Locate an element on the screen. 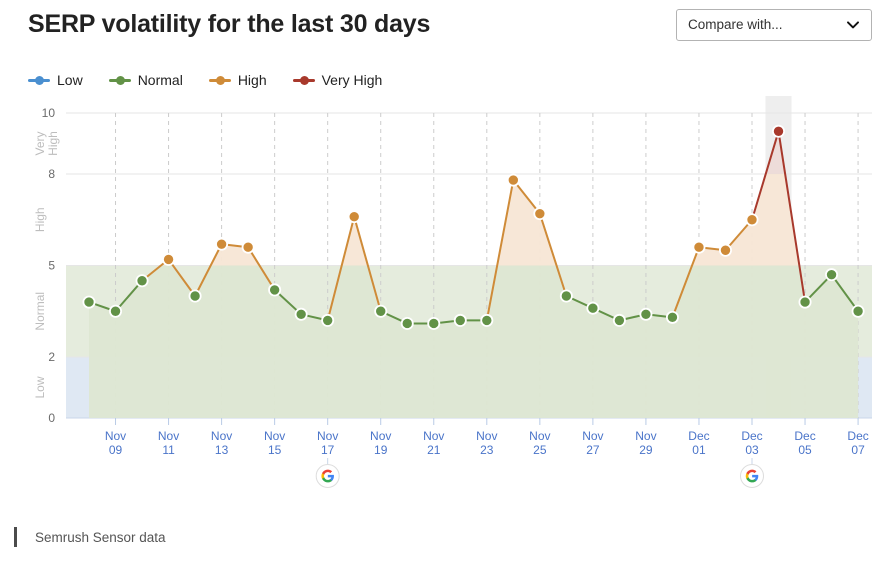 This screenshot has width=888, height=569. legend-item-label: High is located at coordinates (252, 80).